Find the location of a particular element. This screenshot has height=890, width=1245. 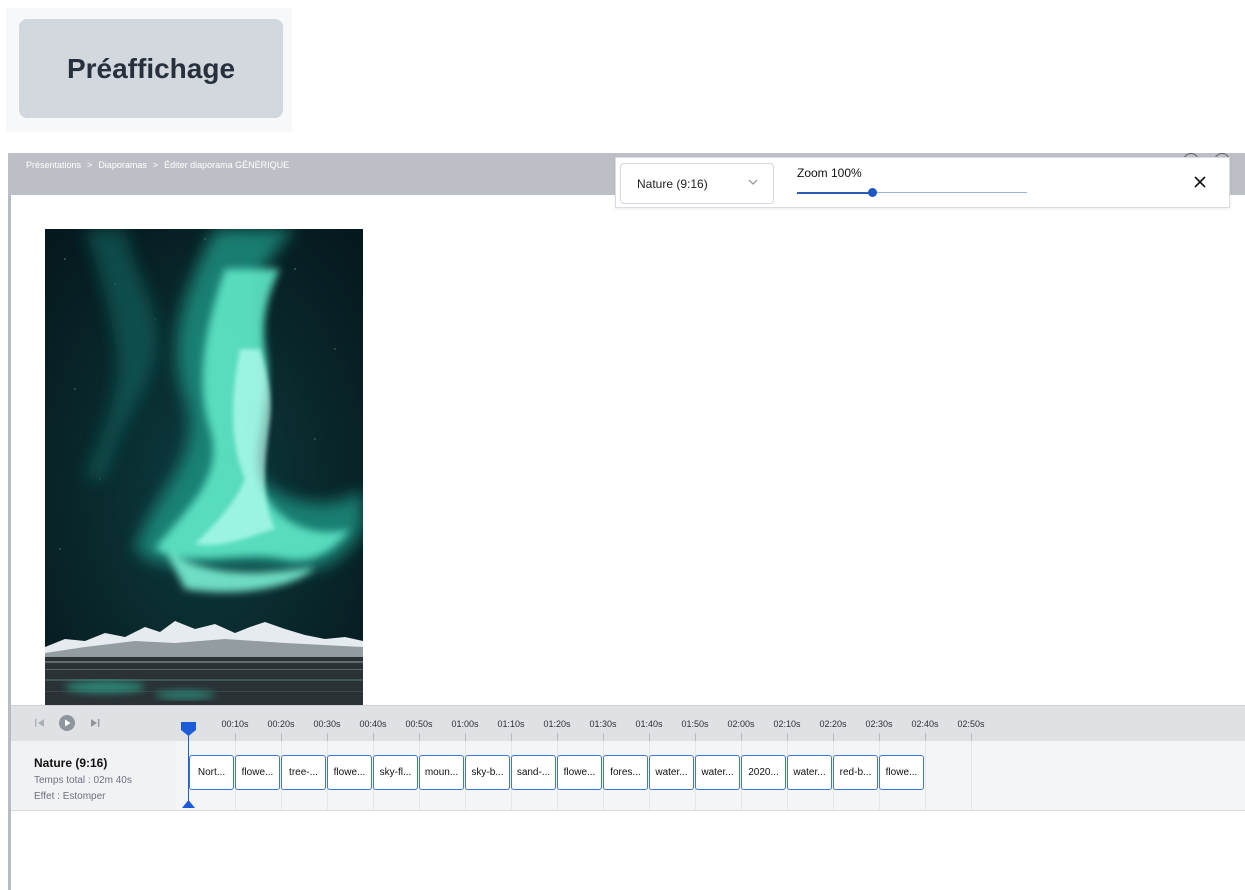

chevron-down-icon is located at coordinates (753, 182).